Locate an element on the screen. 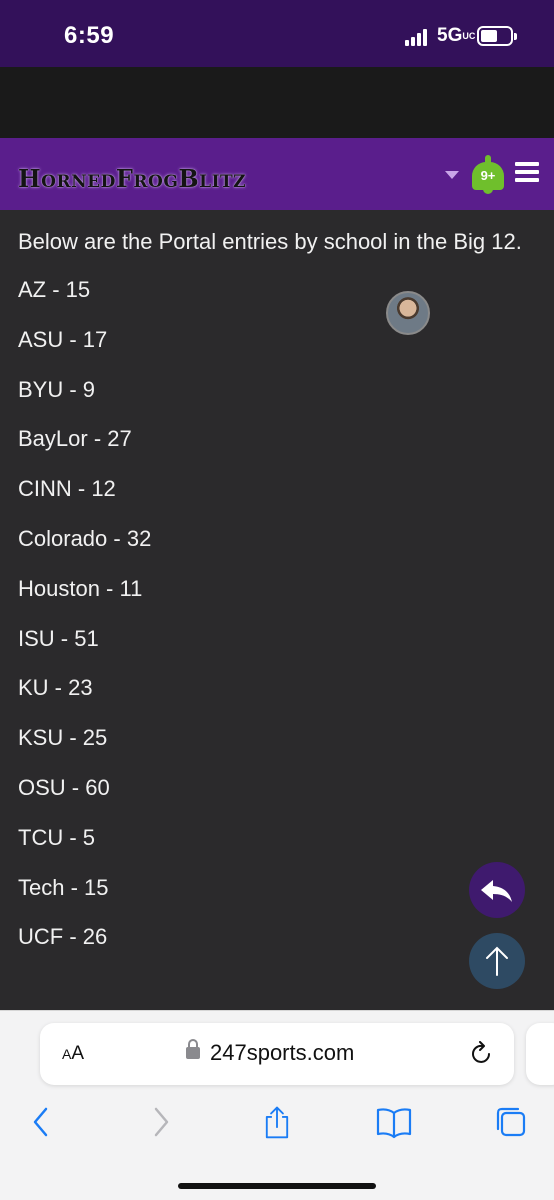 The width and height of the screenshot is (554, 1200). portal-entry: Houston - 11 is located at coordinates (80, 588).